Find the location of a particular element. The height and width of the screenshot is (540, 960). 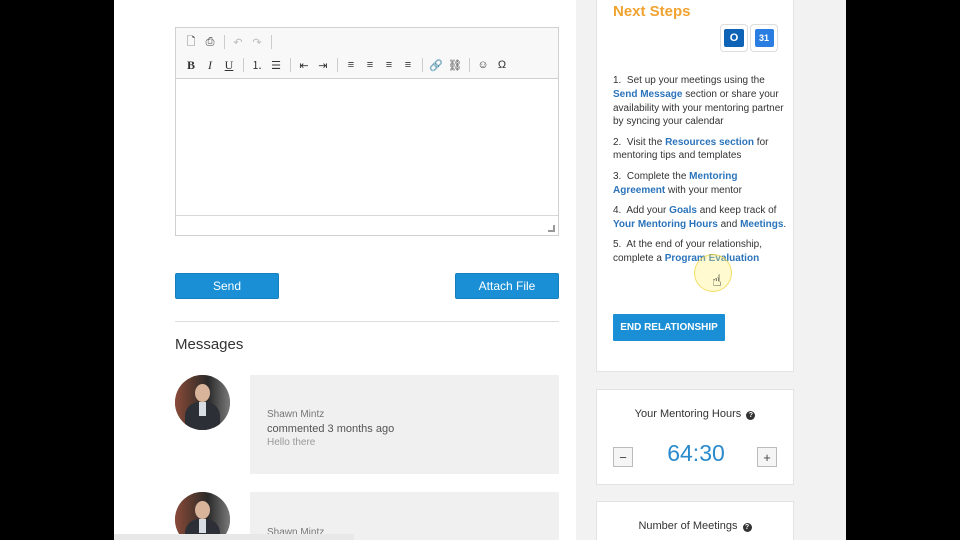

indent-icon: ⇥ is located at coordinates (323, 65).